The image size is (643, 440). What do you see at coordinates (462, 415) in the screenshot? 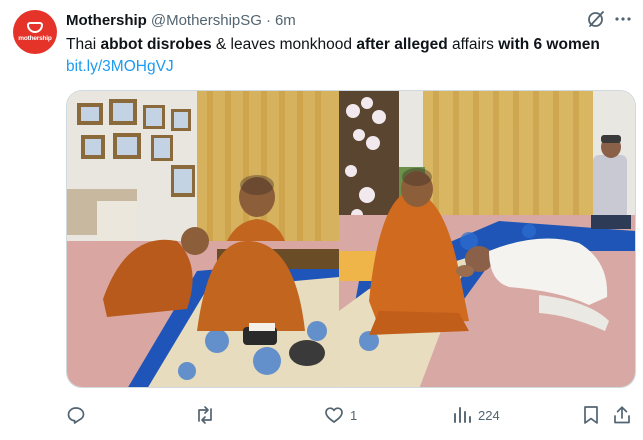
I see `views-icon` at bounding box center [462, 415].